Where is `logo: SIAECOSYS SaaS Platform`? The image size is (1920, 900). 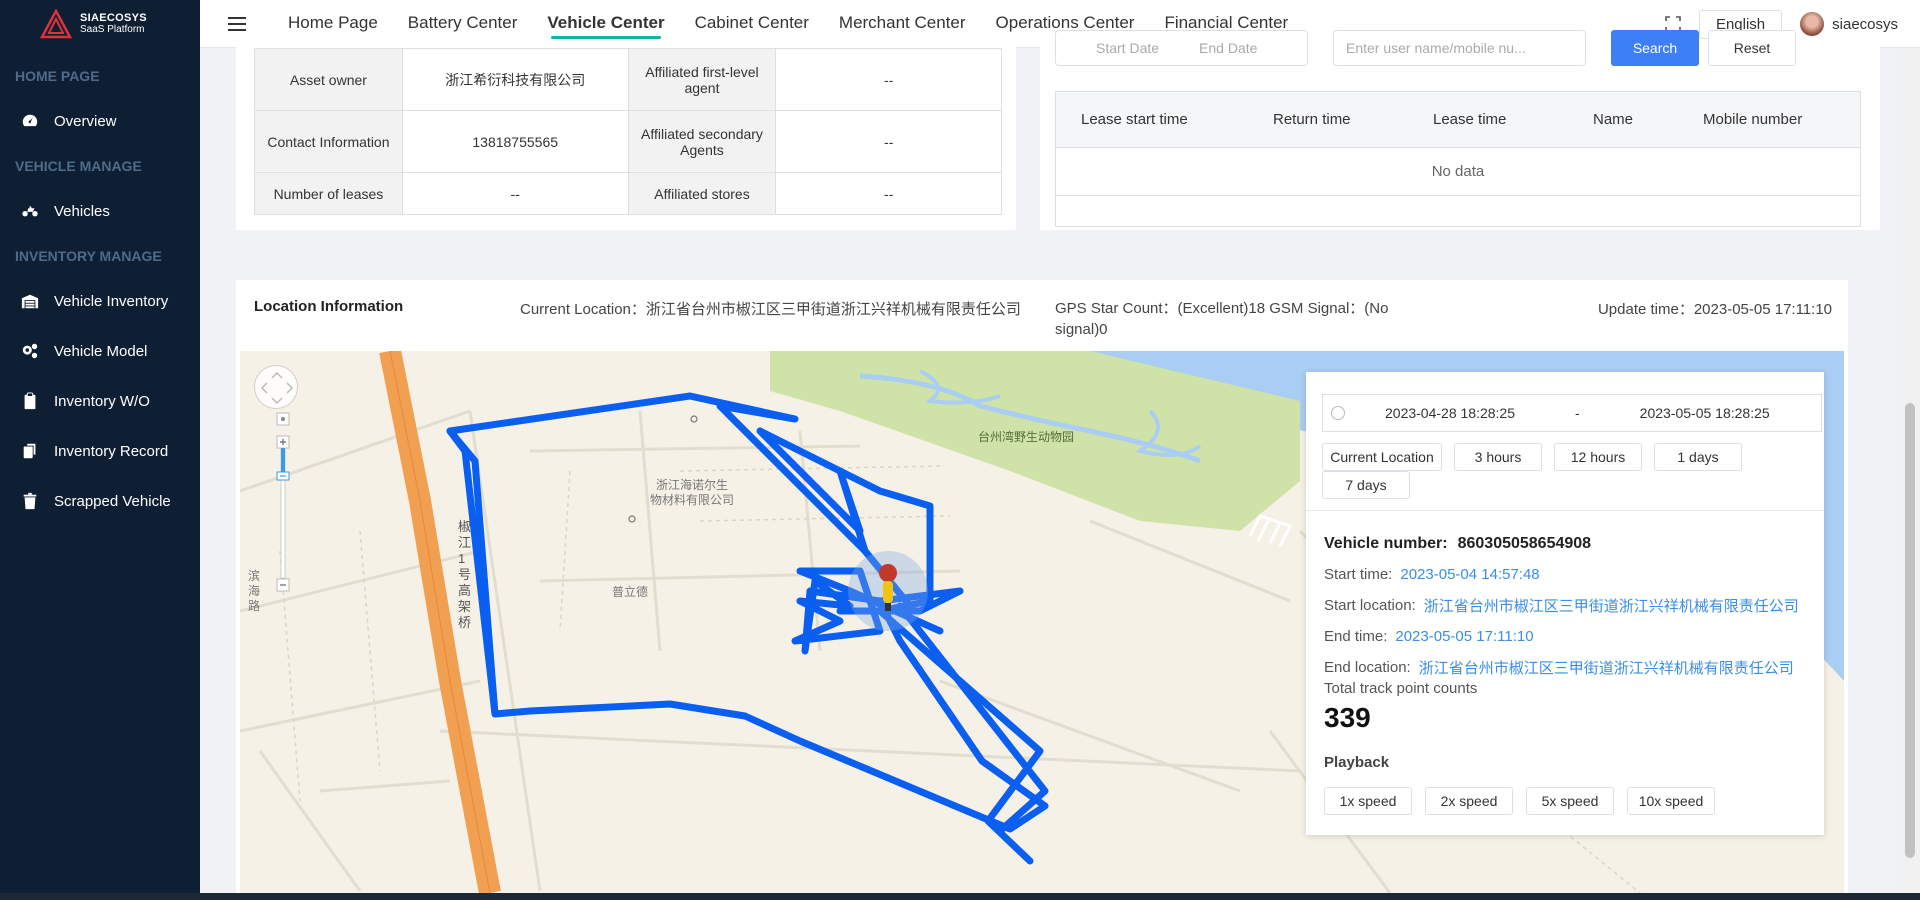
logo: SIAECOSYS SaaS Platform is located at coordinates (100, 24).